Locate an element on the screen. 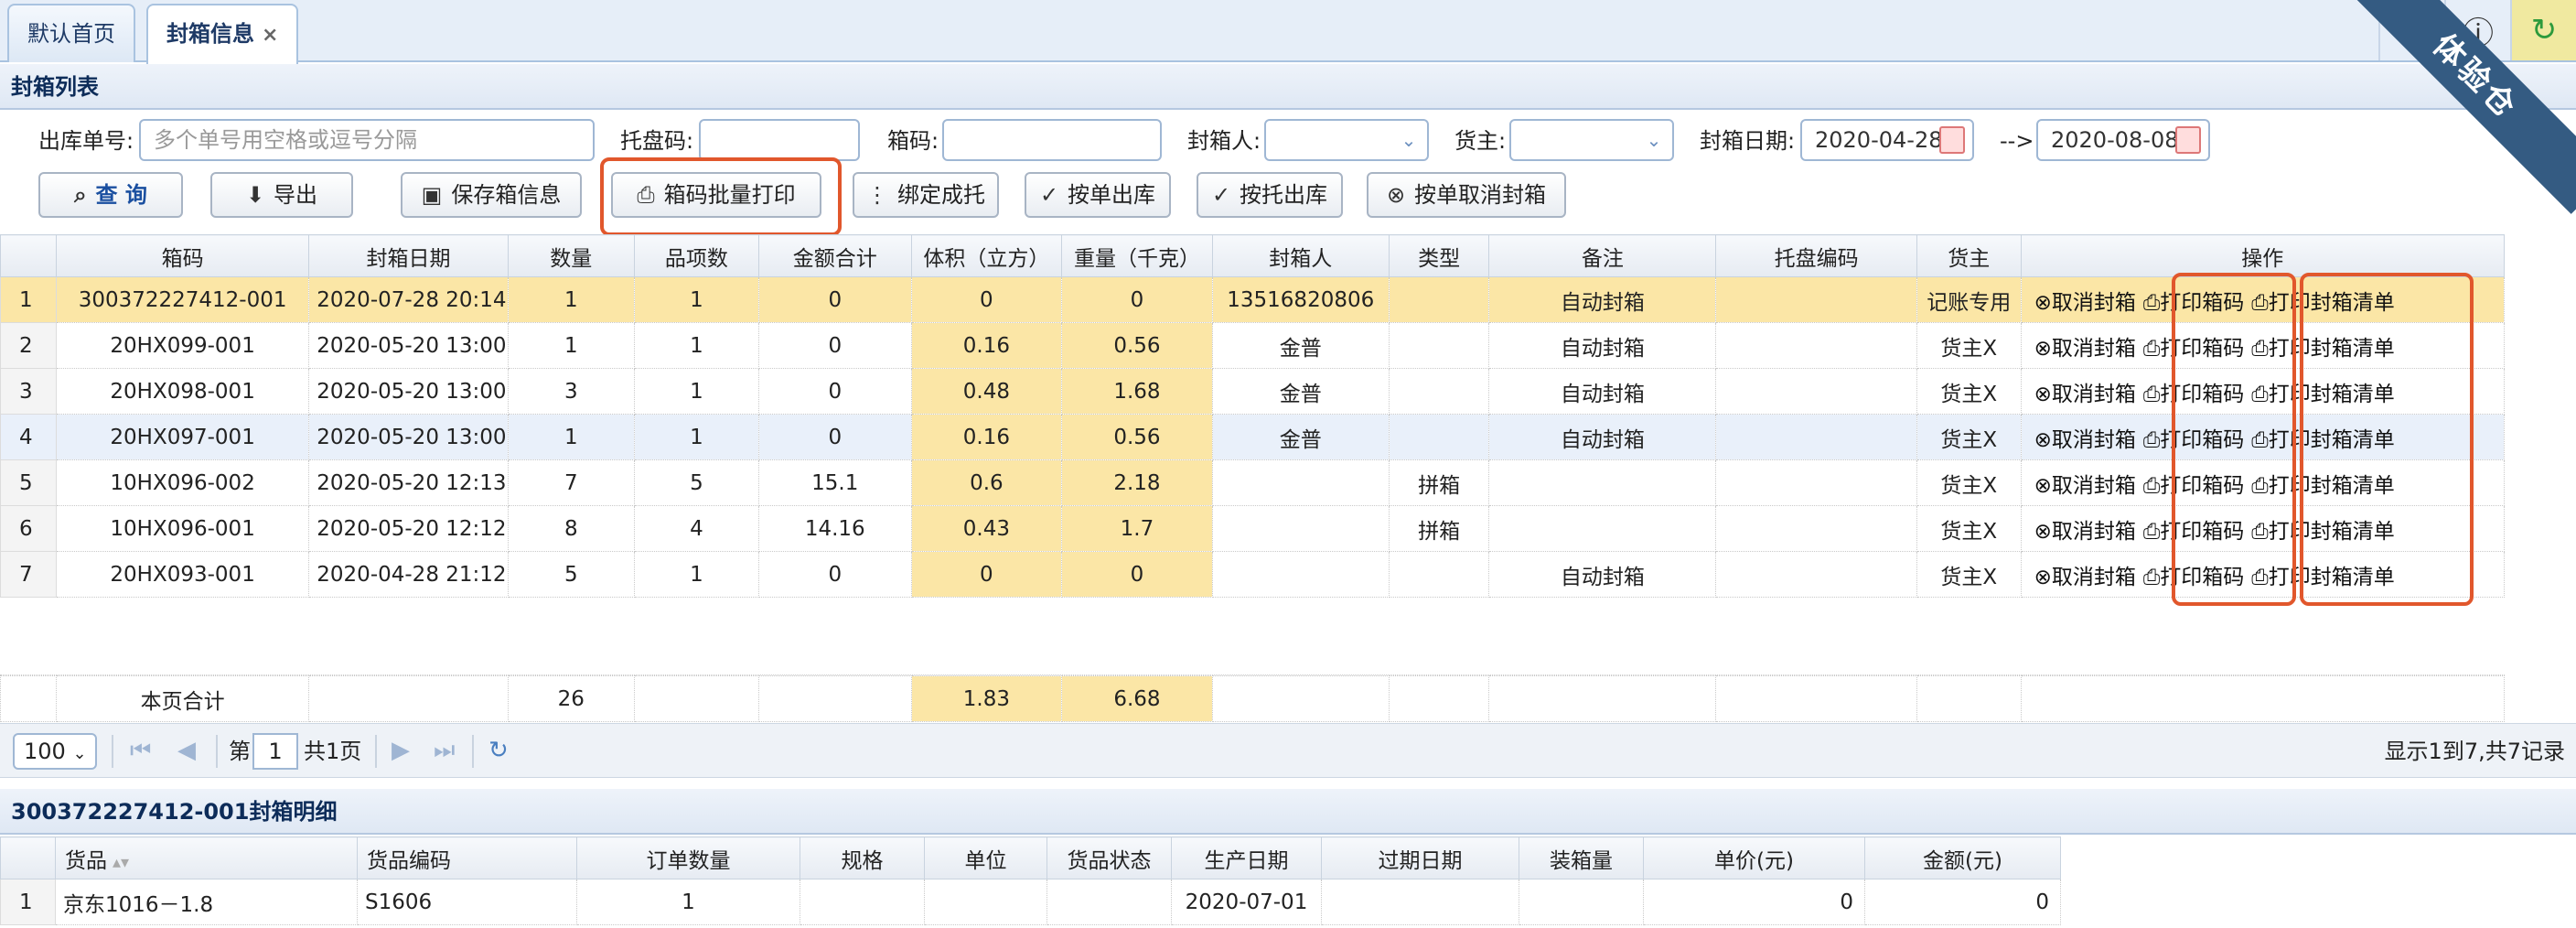 This screenshot has height=928, width=2576. panel-title: 封箱列表 is located at coordinates (1288, 87).